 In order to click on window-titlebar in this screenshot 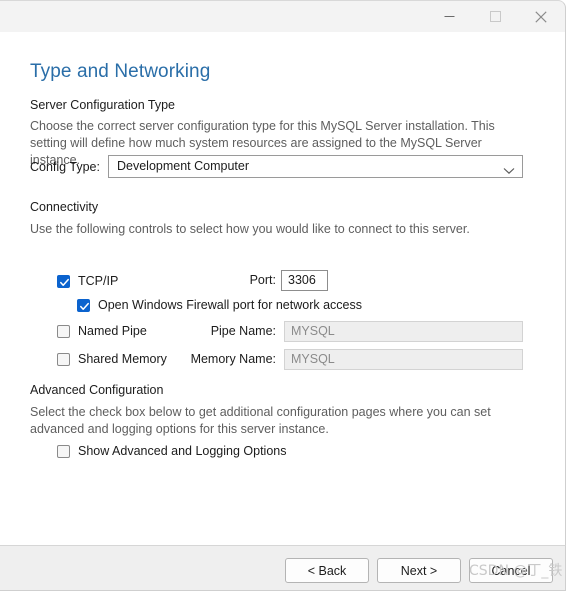, I will do `click(283, 16)`.